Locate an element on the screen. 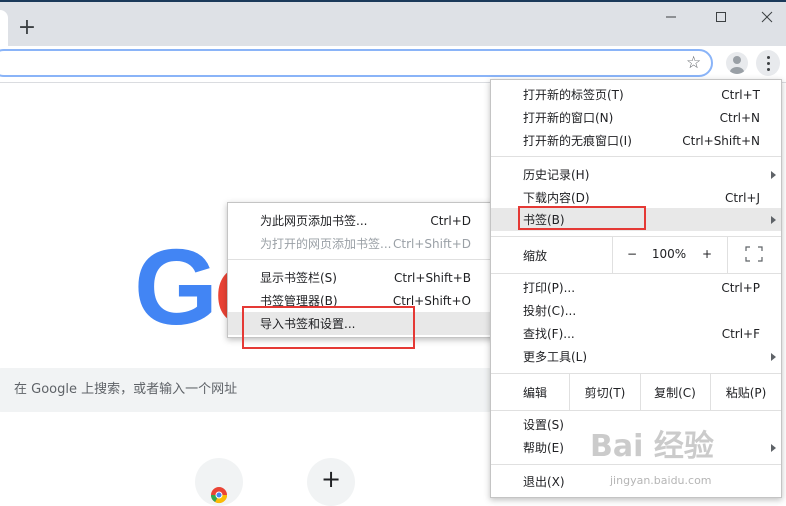 This screenshot has width=786, height=506. search-placeholder: 在 Google 上搜索，或者输入一个网址 is located at coordinates (126, 389).